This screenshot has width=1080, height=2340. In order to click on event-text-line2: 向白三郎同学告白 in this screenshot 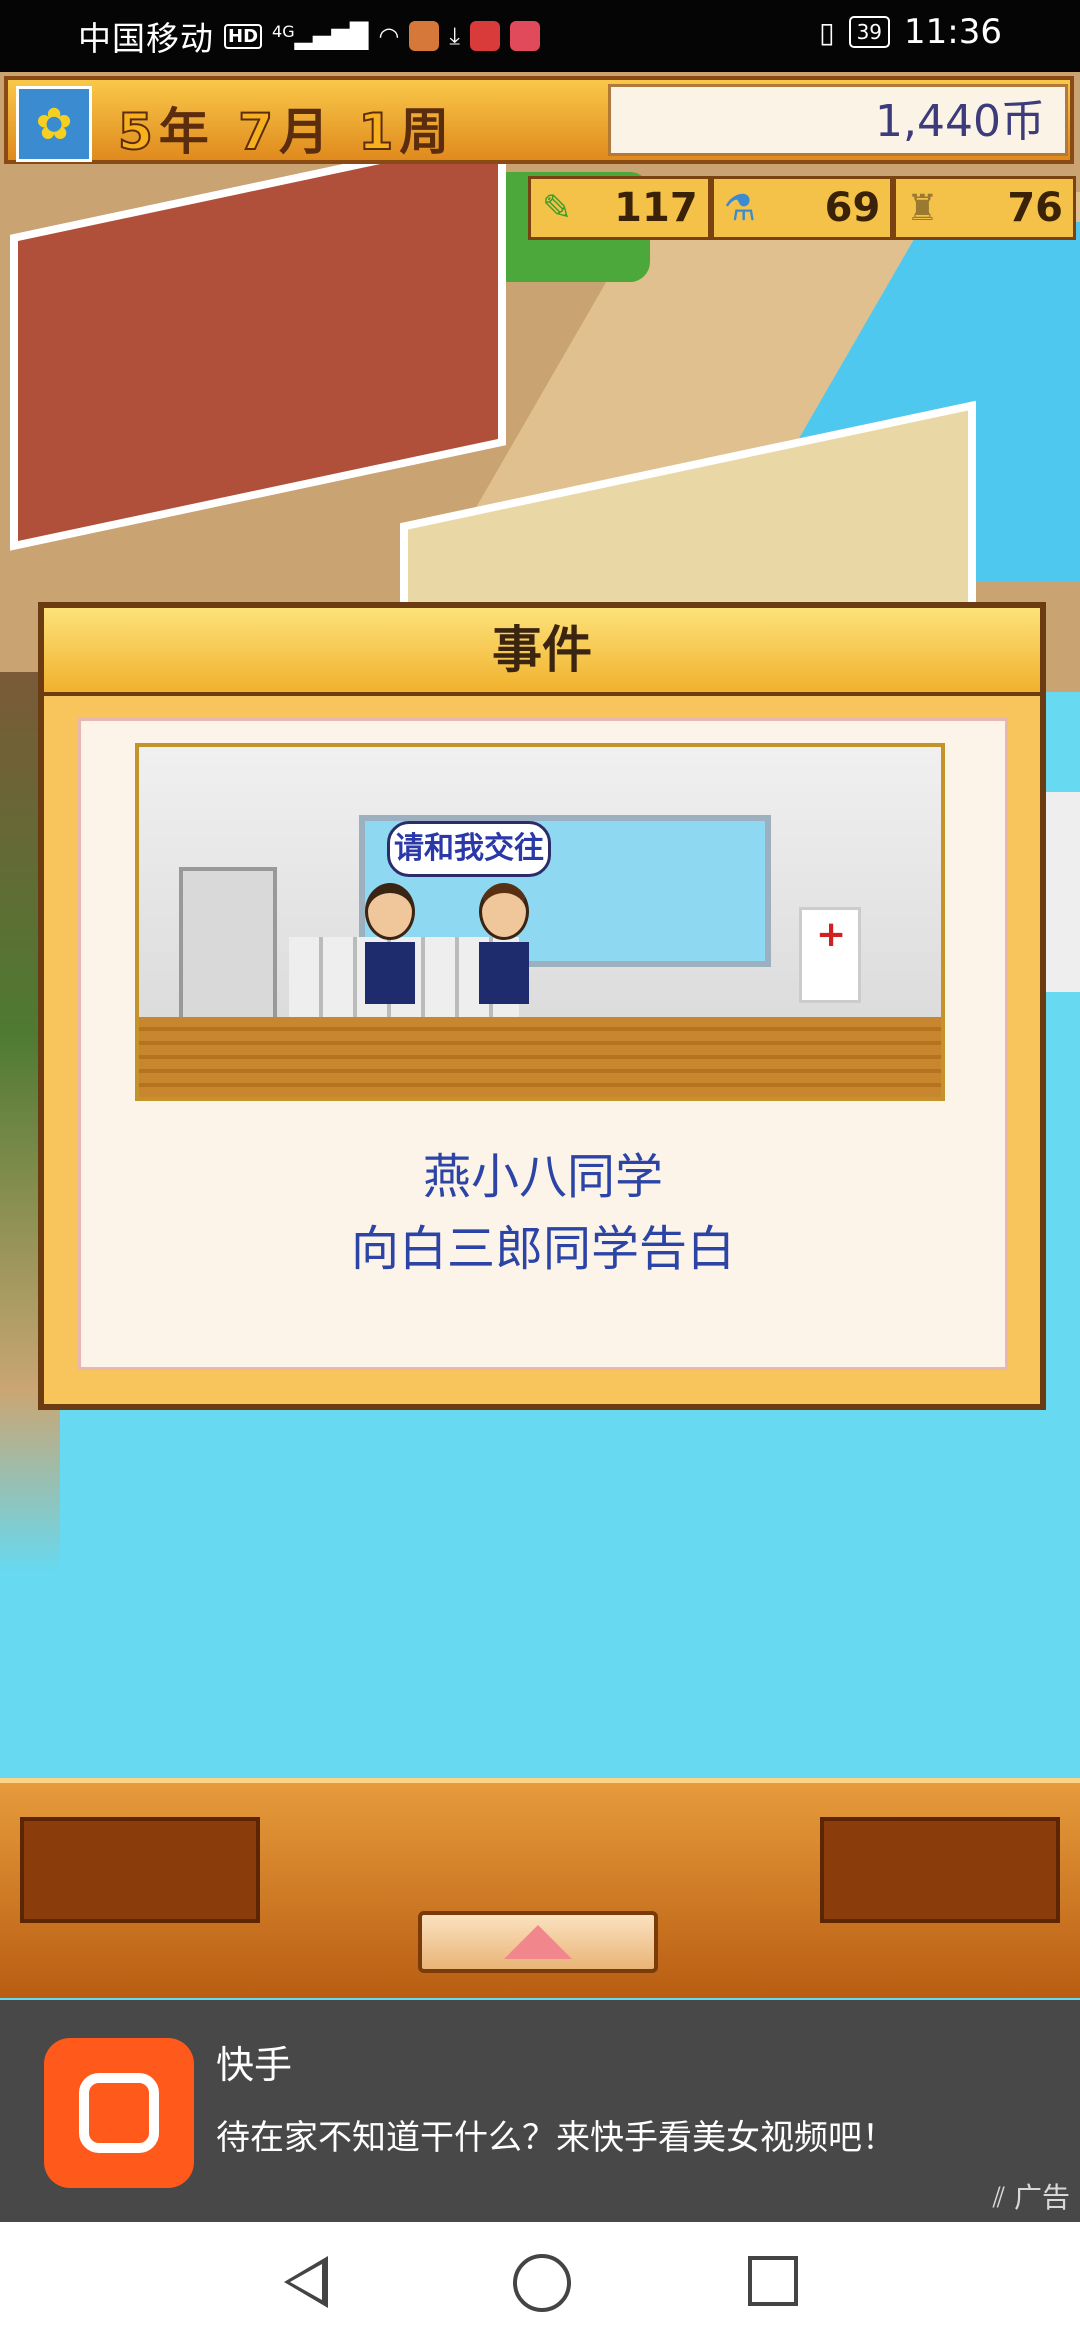, I will do `click(542, 1249)`.